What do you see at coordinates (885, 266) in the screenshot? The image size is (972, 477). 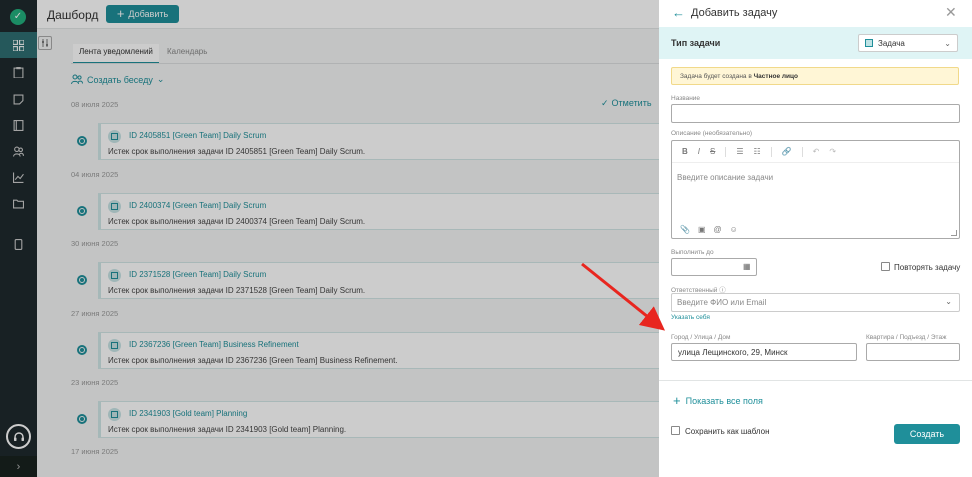 I see `repeat-checkbox` at bounding box center [885, 266].